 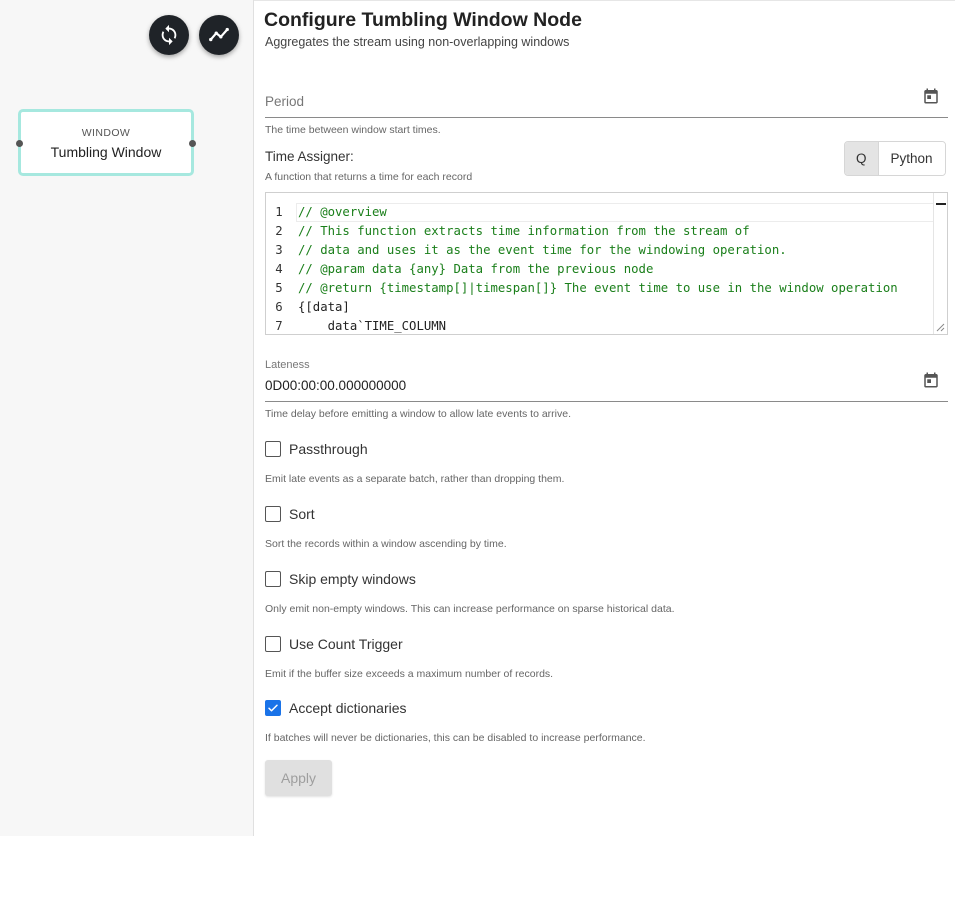 What do you see at coordinates (279, 212) in the screenshot?
I see `line-number: 1` at bounding box center [279, 212].